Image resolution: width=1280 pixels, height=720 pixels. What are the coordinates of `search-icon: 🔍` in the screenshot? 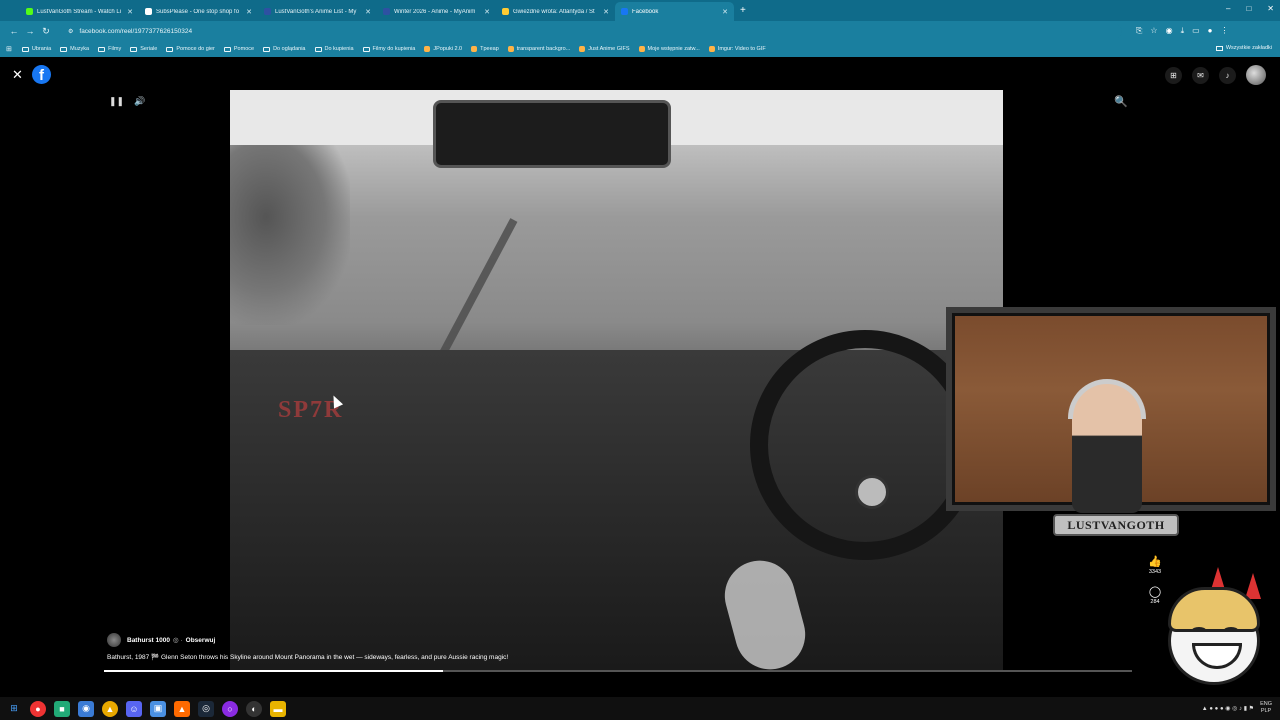 It's located at (1121, 101).